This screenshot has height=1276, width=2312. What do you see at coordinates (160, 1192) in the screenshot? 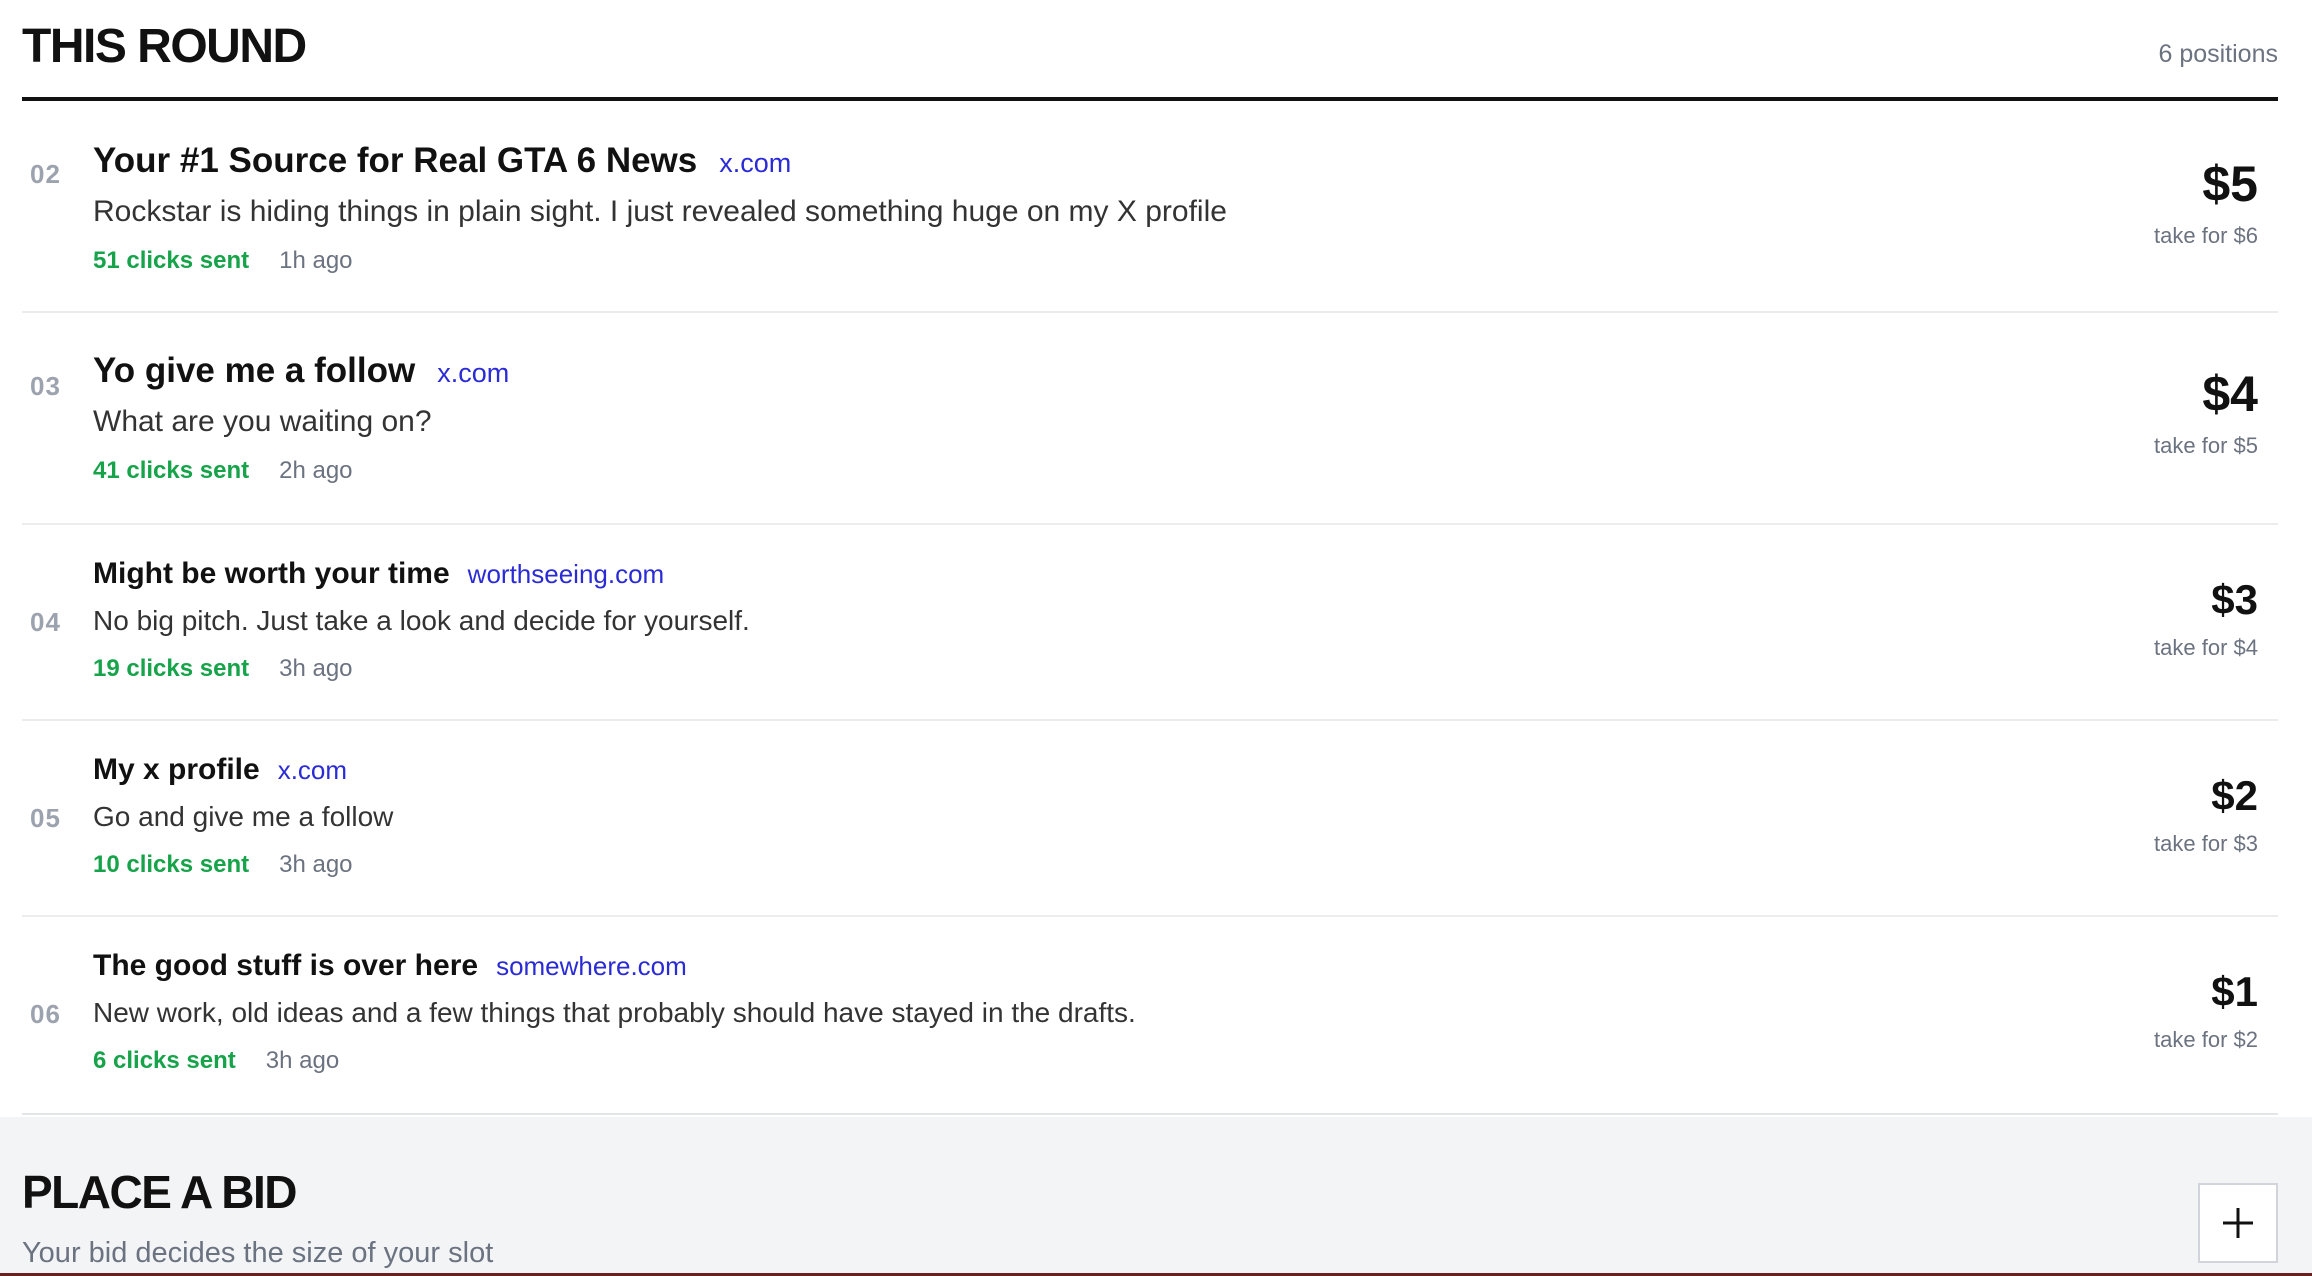
I see `bid-title: PLACE A BID` at bounding box center [160, 1192].